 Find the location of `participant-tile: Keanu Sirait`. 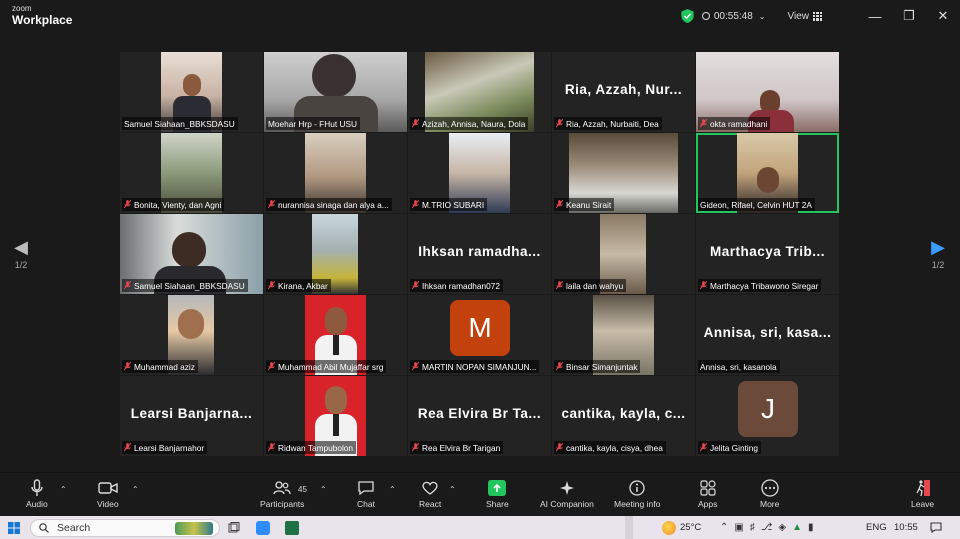

participant-tile: Keanu Sirait is located at coordinates (623, 173).